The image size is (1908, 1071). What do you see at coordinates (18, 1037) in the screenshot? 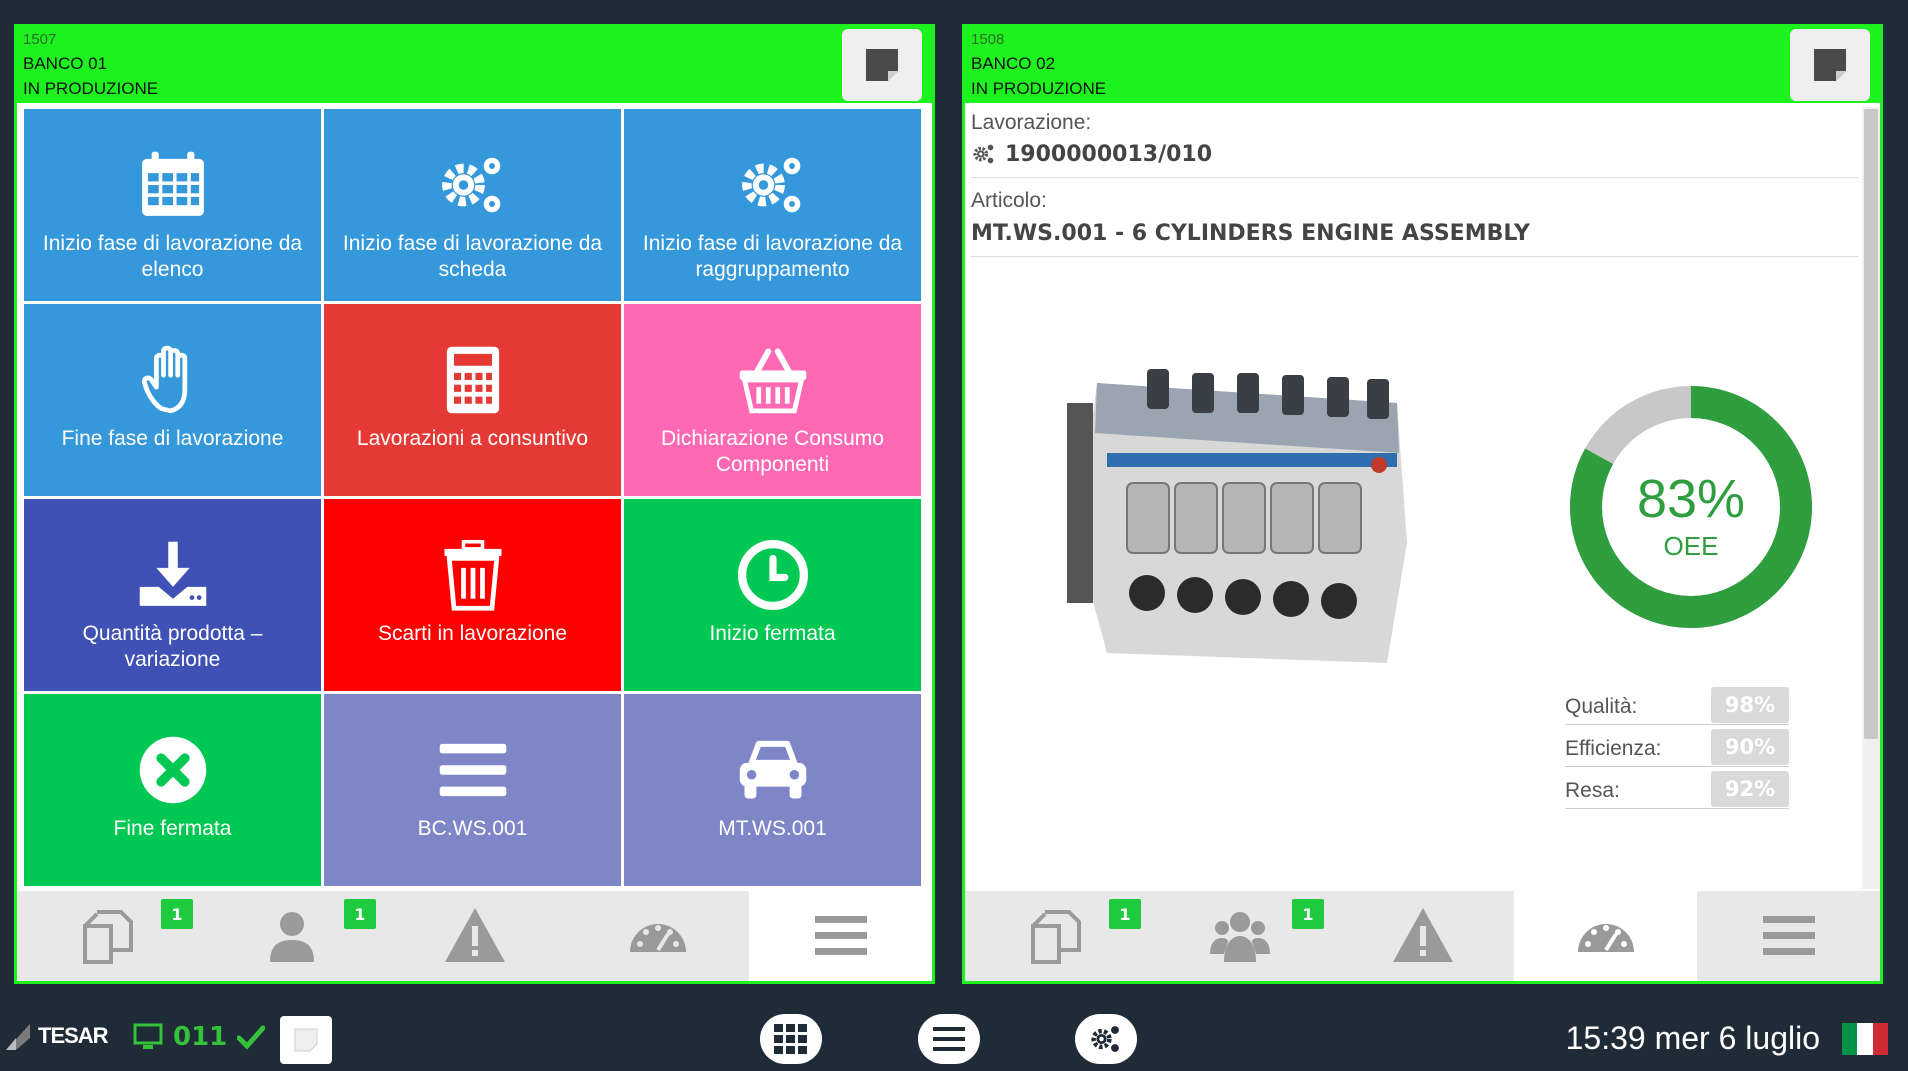
I see `tesar-logo-icon` at bounding box center [18, 1037].